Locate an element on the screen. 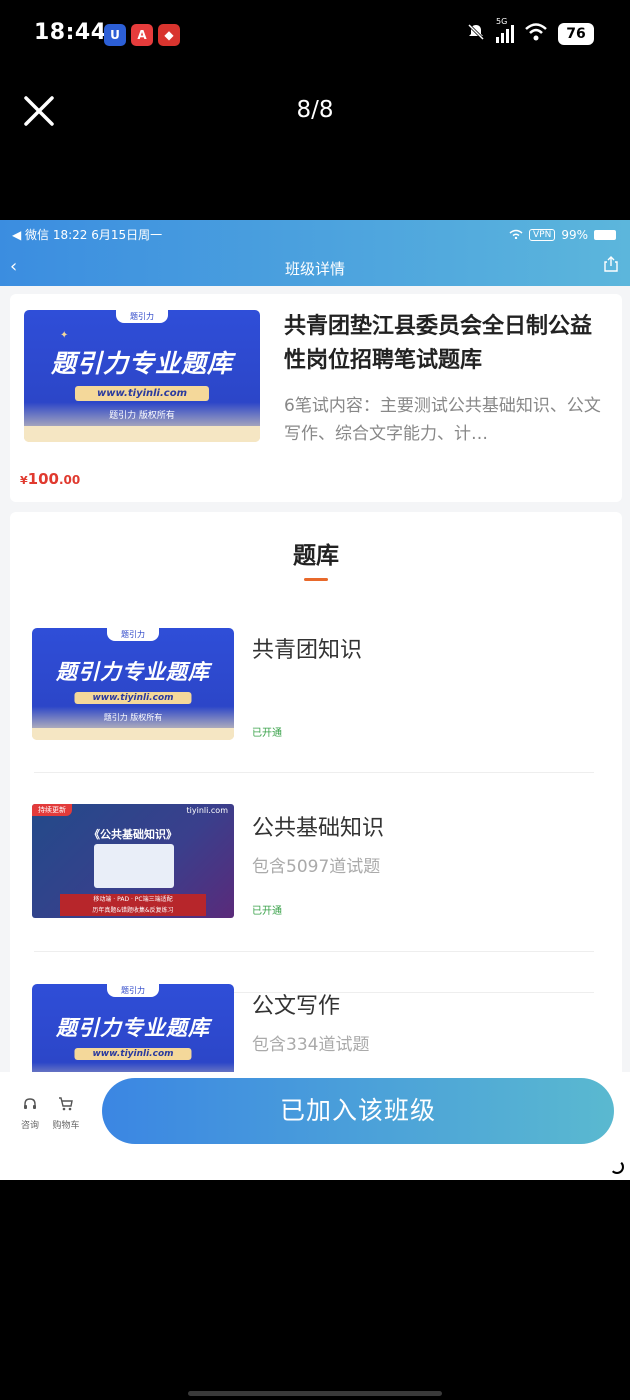 The width and height of the screenshot is (630, 1400). bank-item-count: 包含5097道试题 is located at coordinates (316, 867).